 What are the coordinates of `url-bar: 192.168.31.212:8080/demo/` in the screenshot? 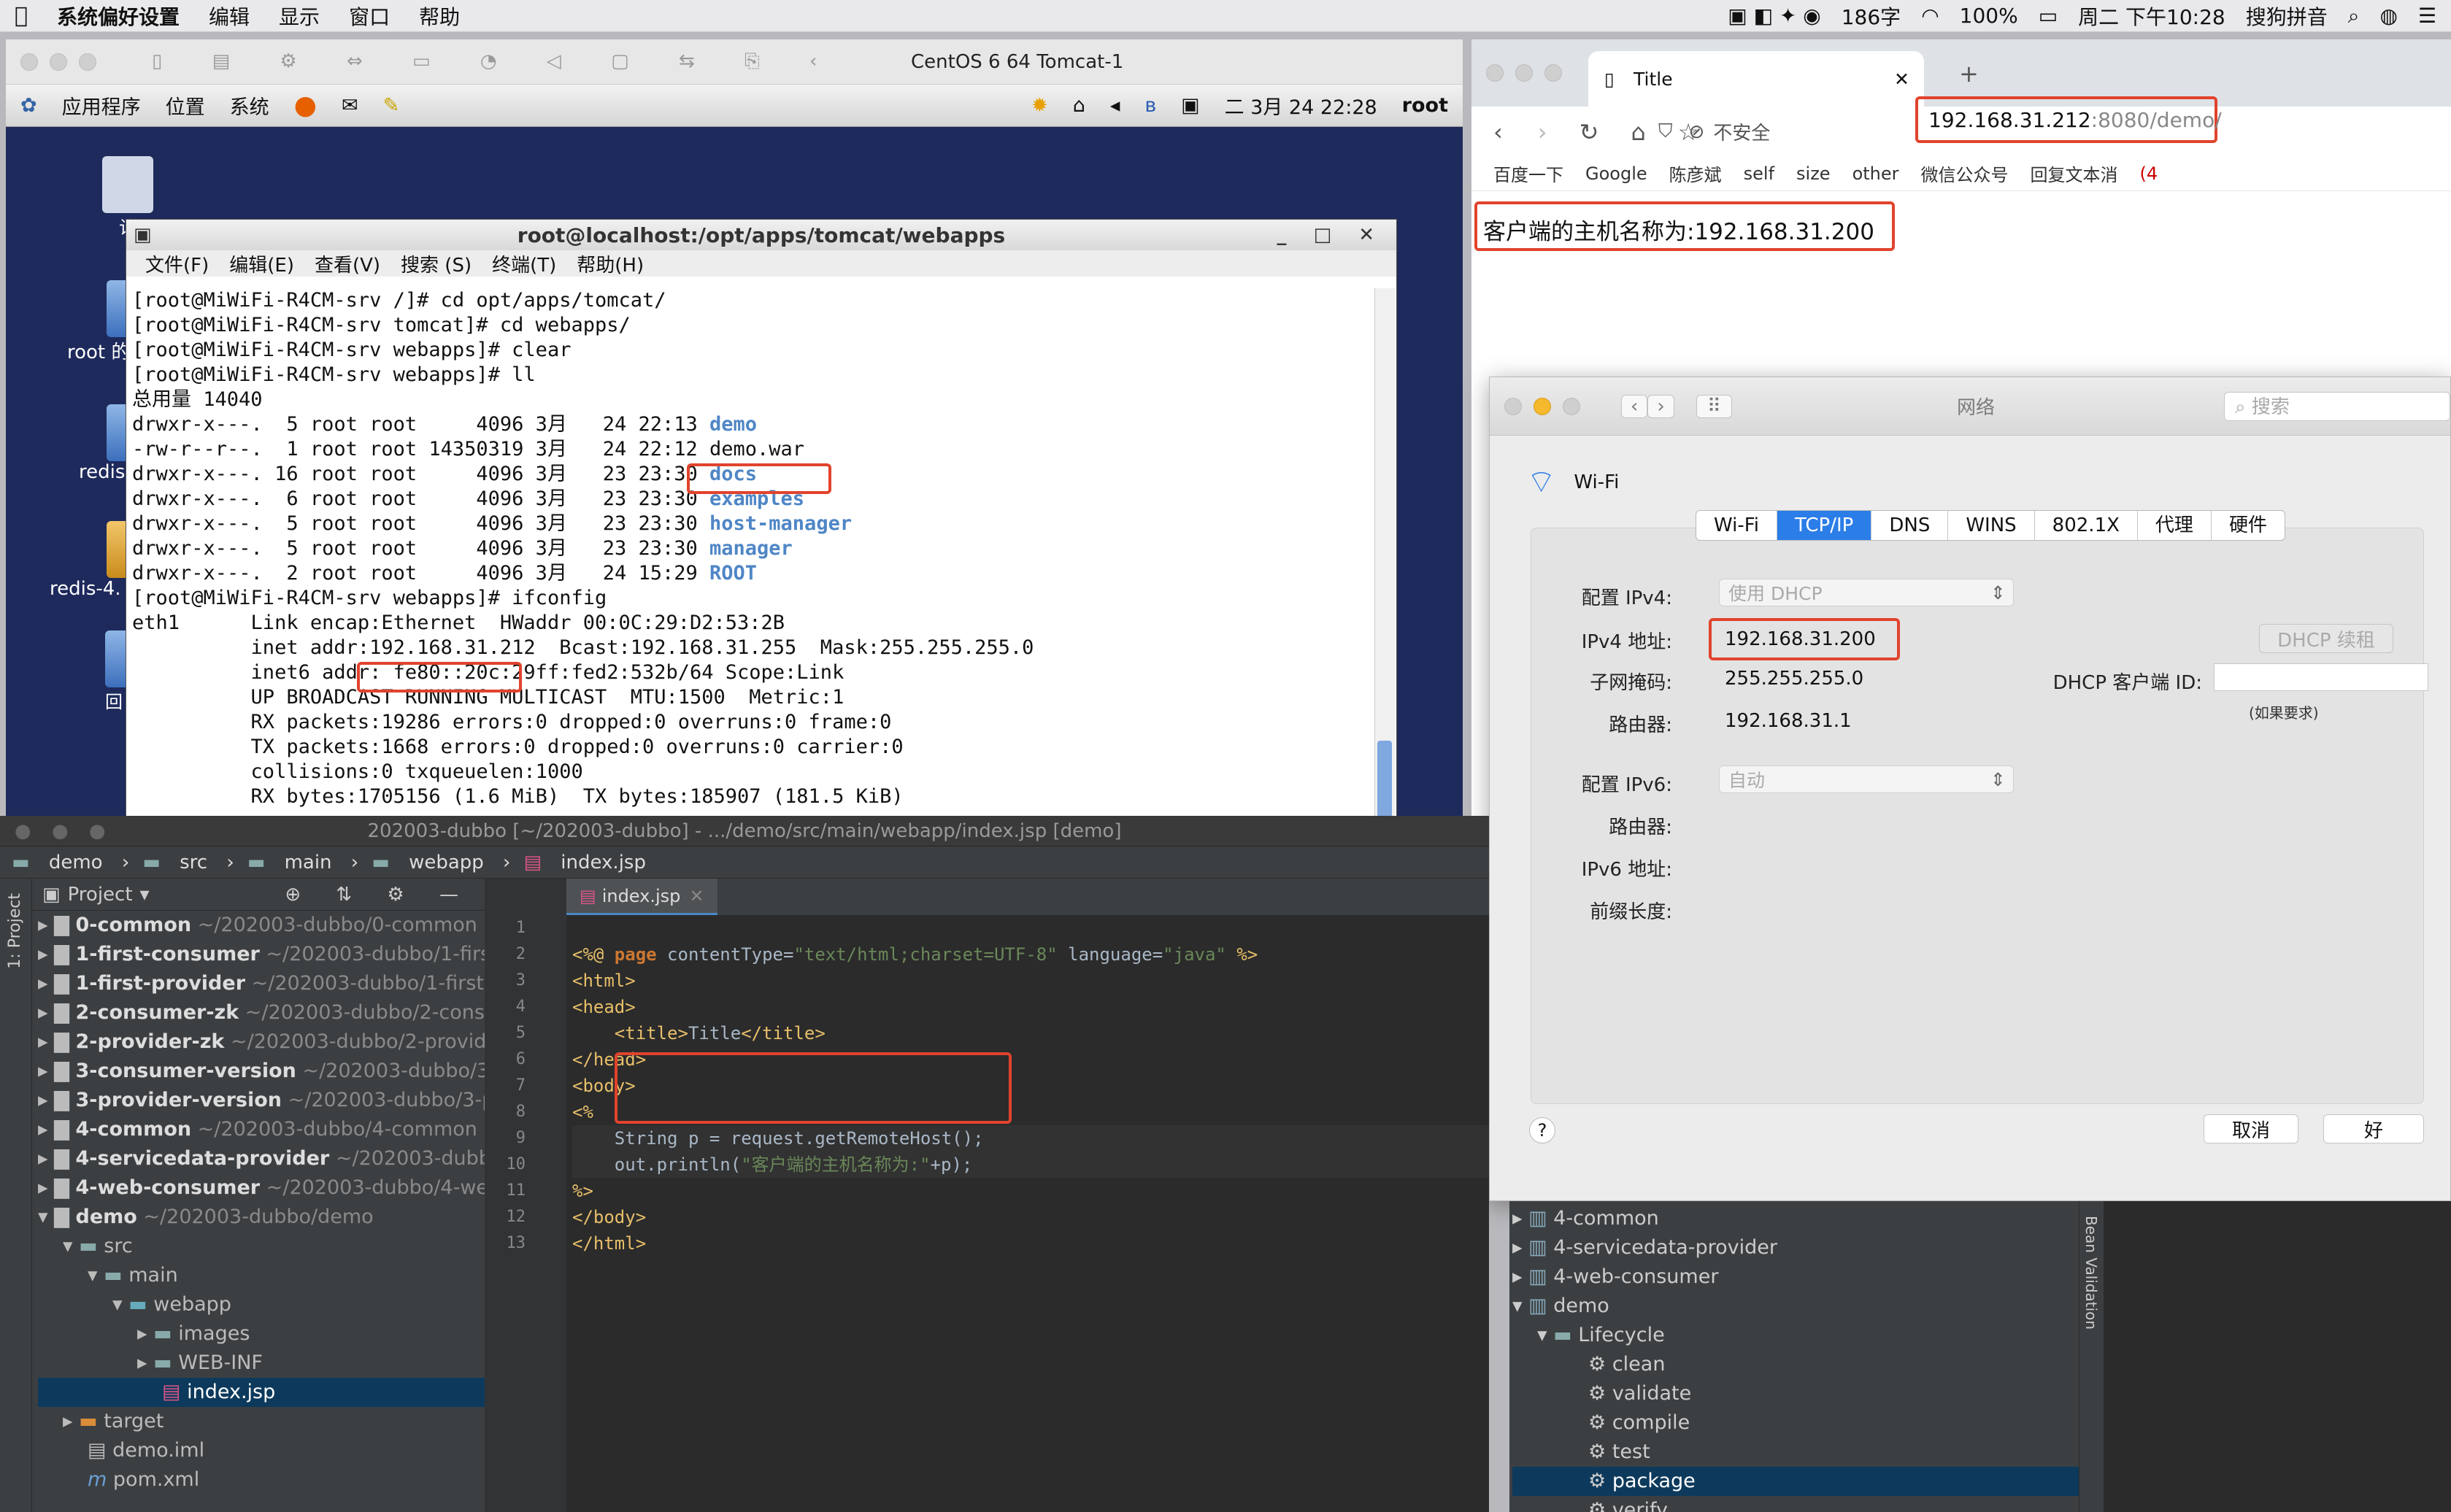 It's located at (2068, 119).